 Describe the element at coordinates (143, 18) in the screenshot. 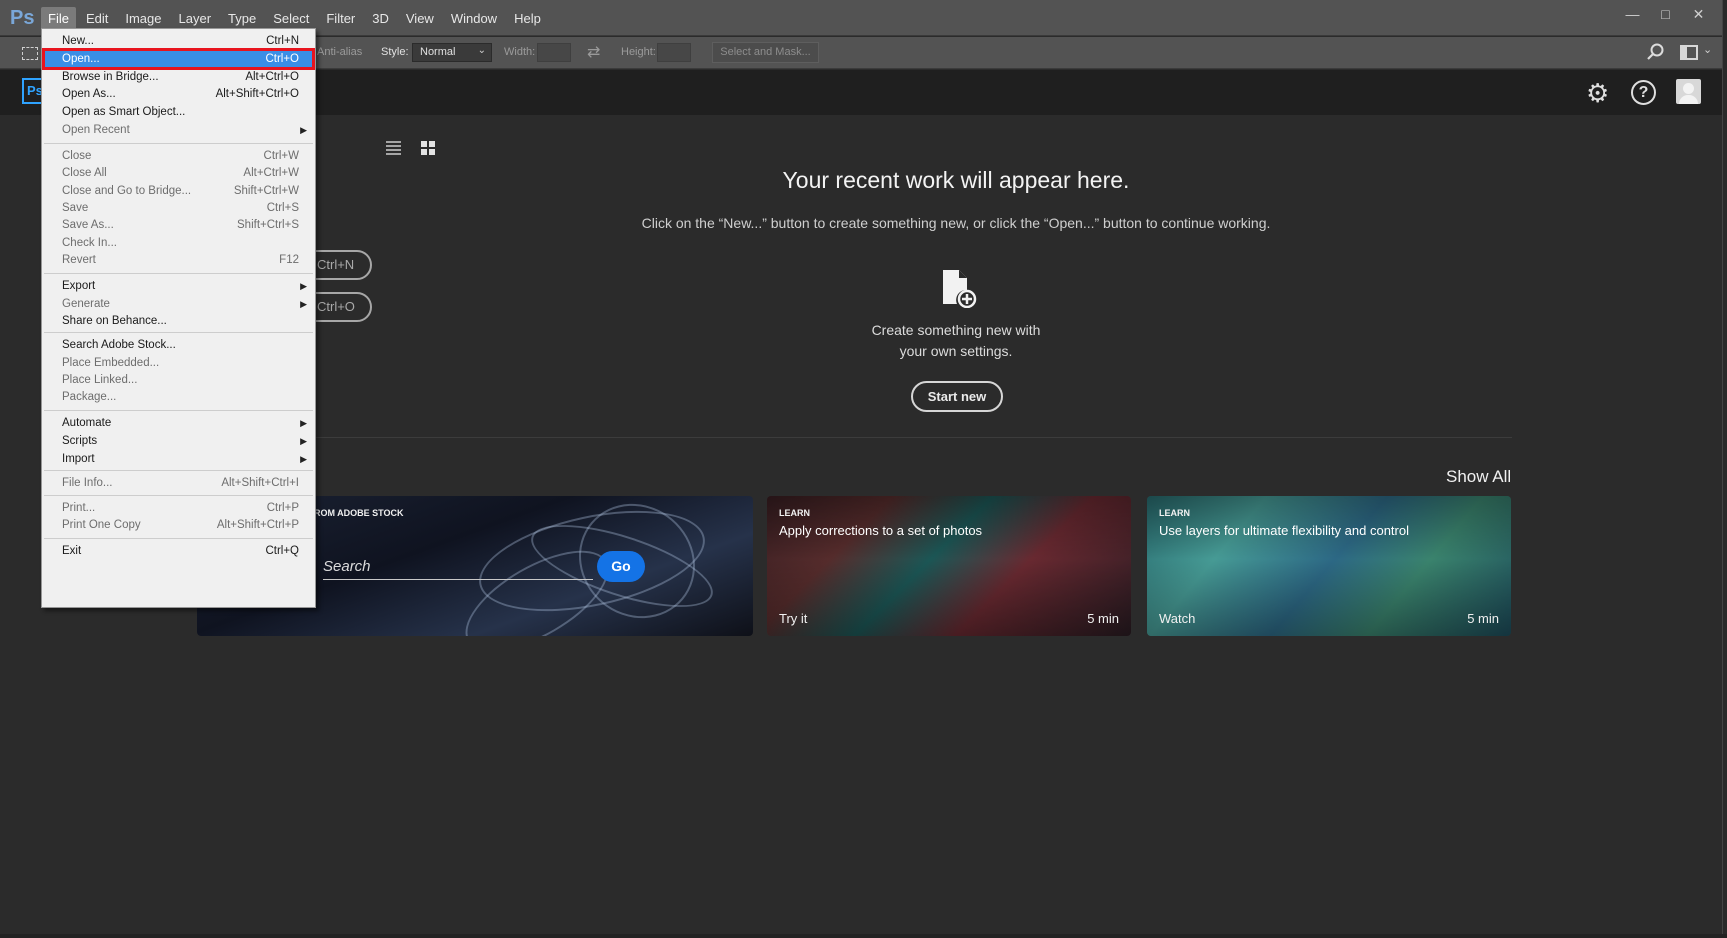

I see `menu-image: Image` at that location.